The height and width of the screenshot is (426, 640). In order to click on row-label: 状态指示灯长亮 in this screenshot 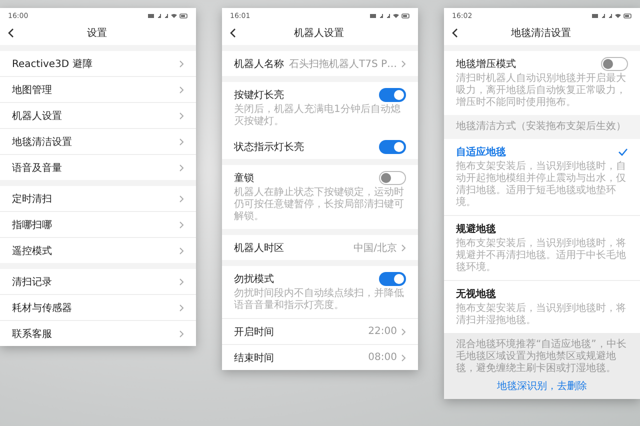, I will do `click(269, 147)`.